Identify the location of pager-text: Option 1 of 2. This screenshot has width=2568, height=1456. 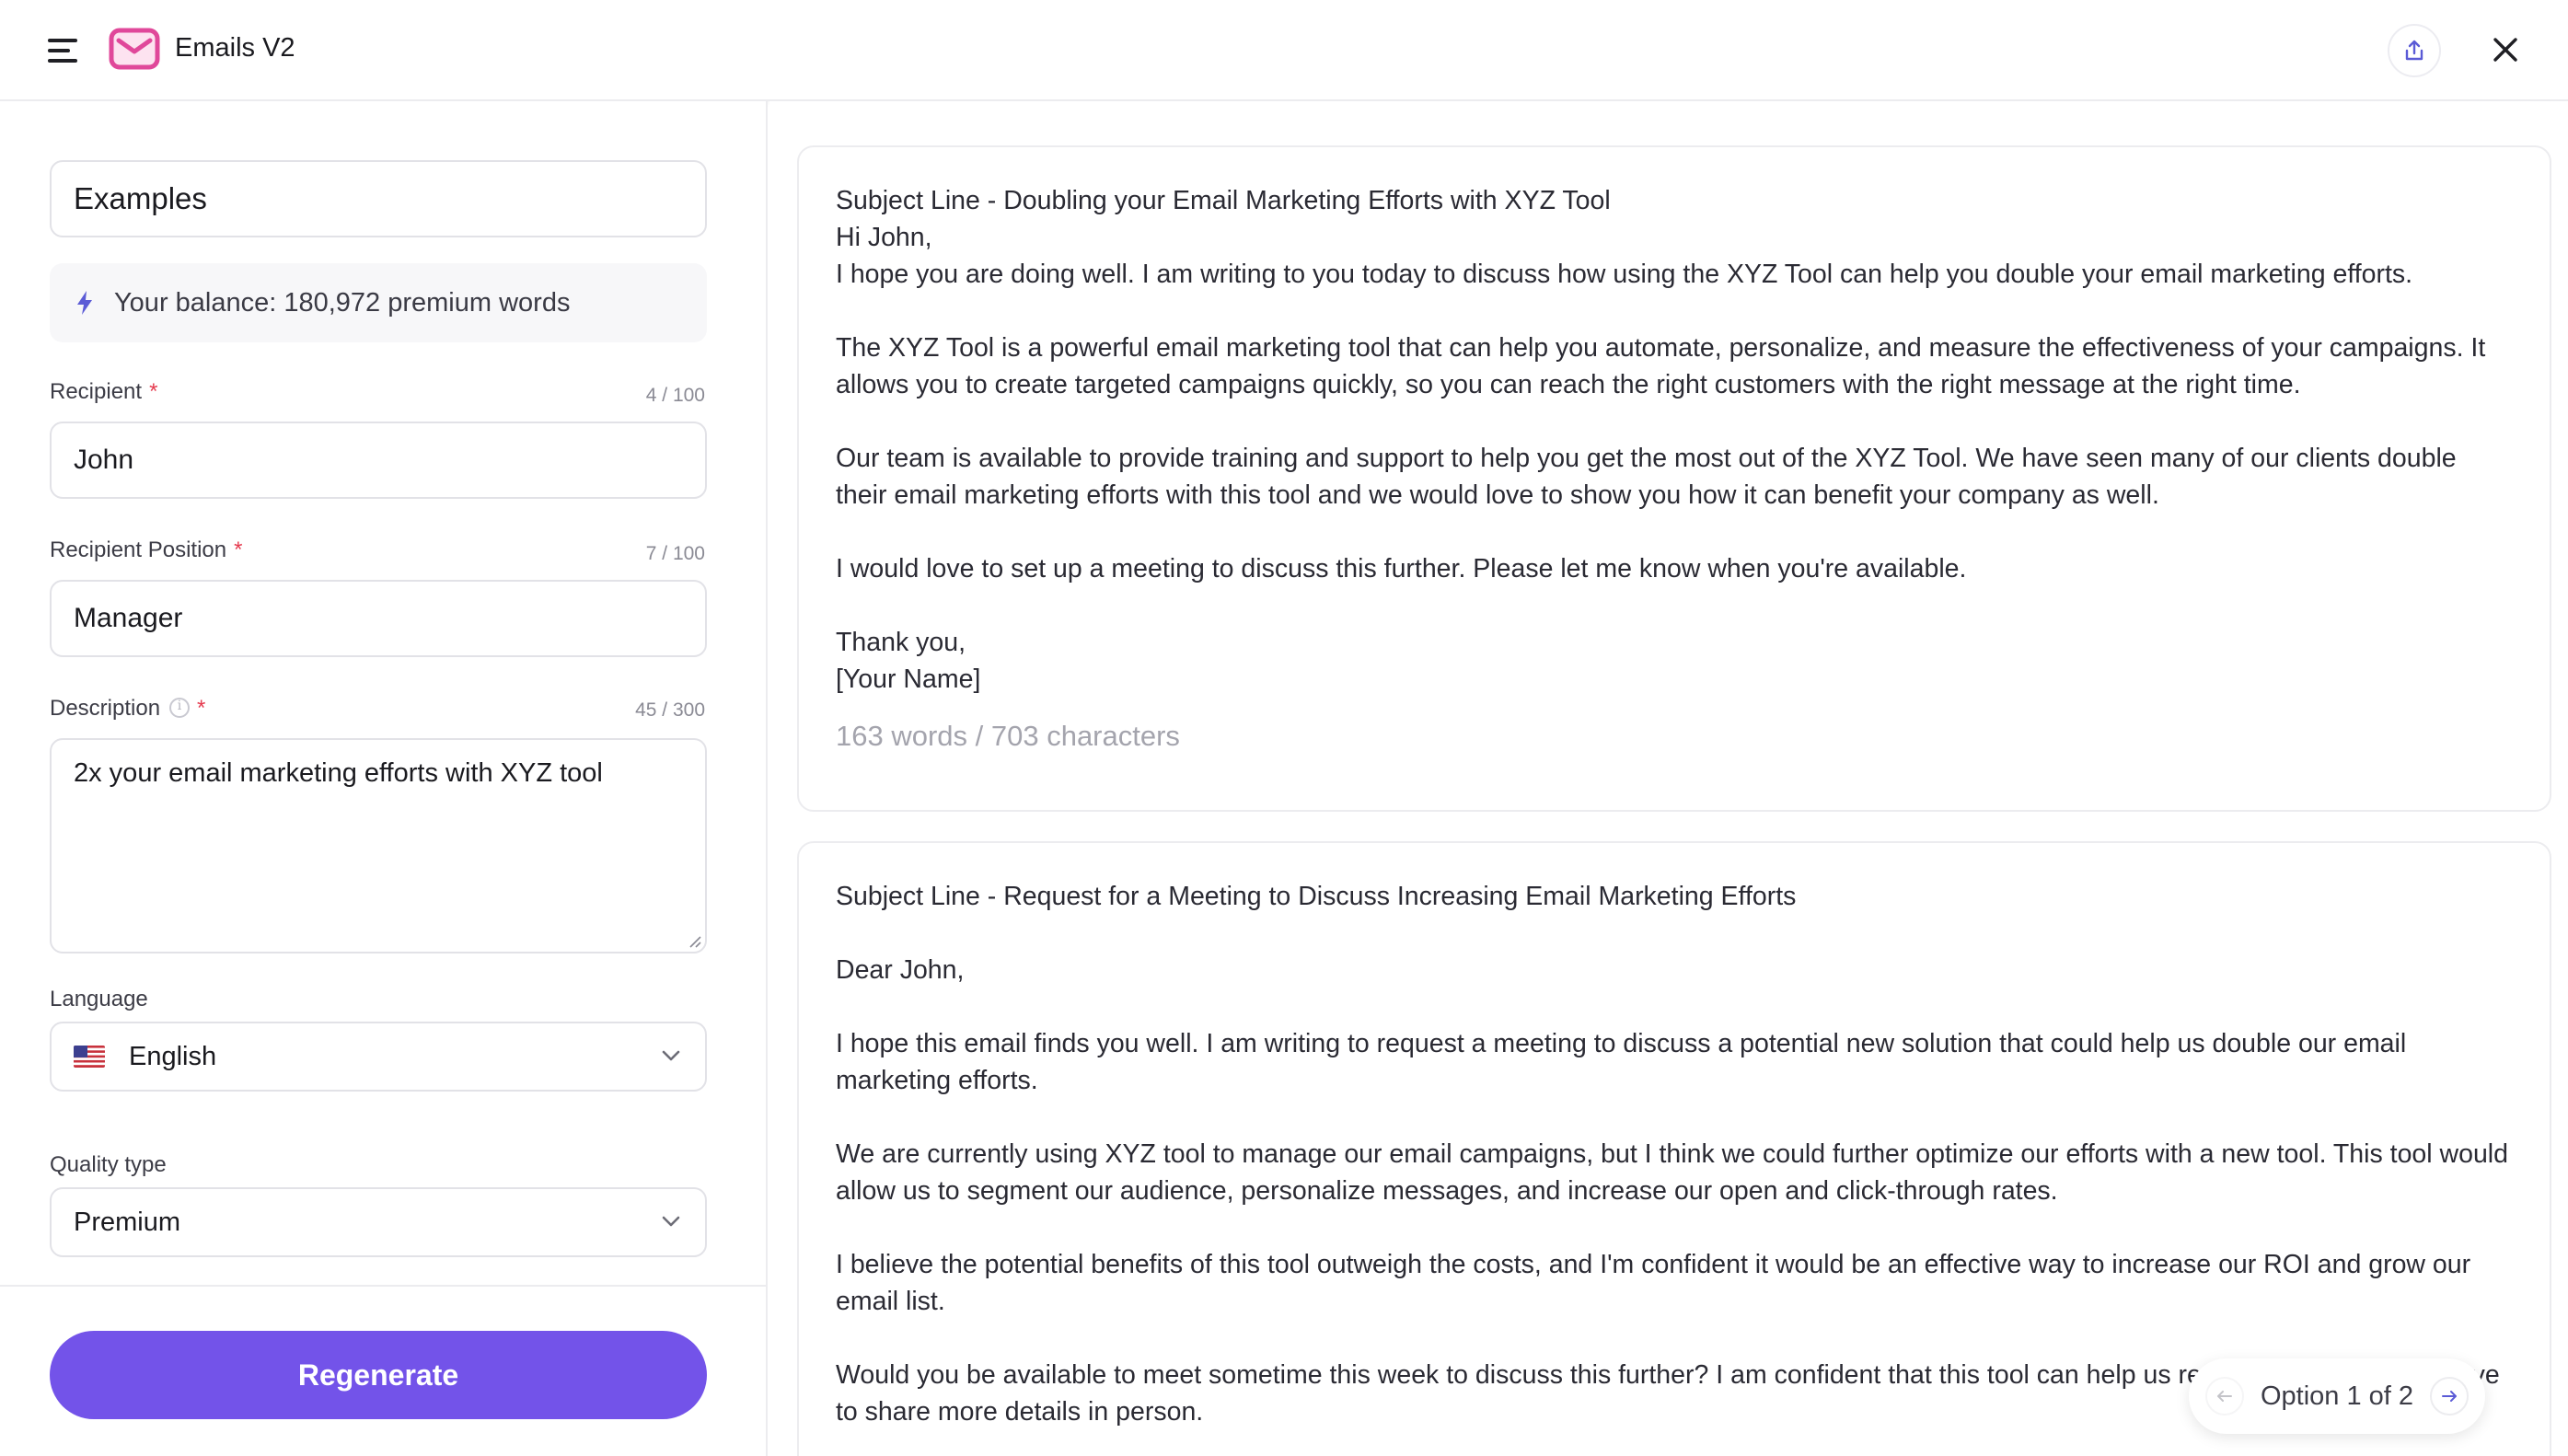
(2337, 1396).